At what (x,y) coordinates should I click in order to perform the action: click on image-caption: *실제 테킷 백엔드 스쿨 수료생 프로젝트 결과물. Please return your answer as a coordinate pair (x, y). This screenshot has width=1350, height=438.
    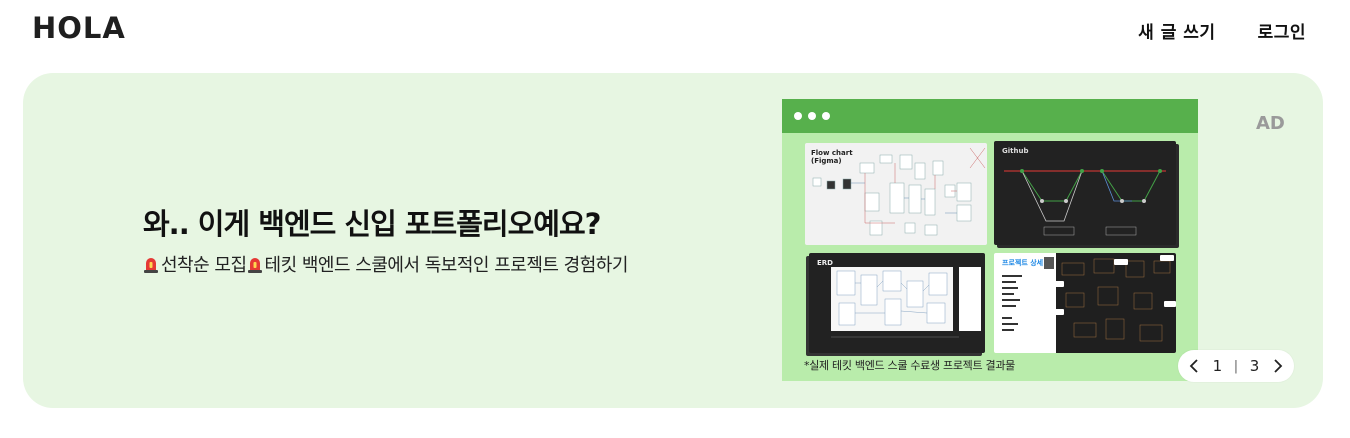
    Looking at the image, I should click on (909, 365).